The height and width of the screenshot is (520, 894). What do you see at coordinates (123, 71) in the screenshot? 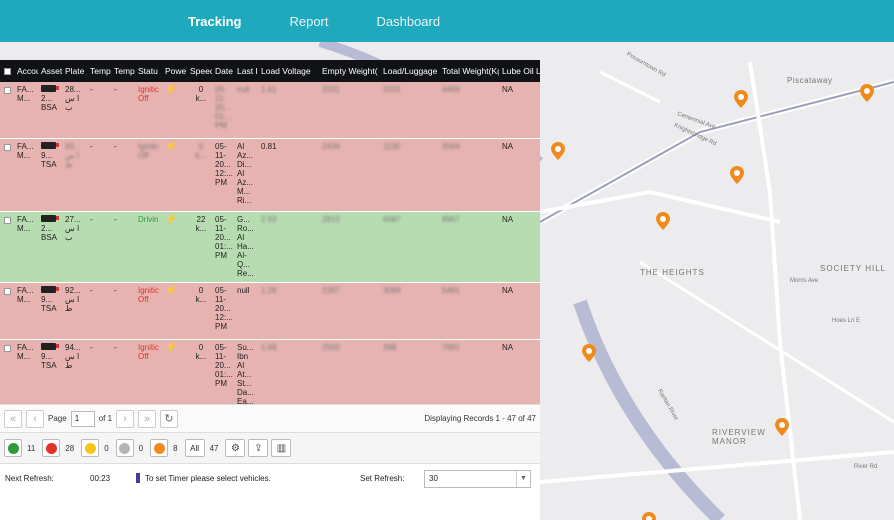
I see `col-temp2: Temp` at bounding box center [123, 71].